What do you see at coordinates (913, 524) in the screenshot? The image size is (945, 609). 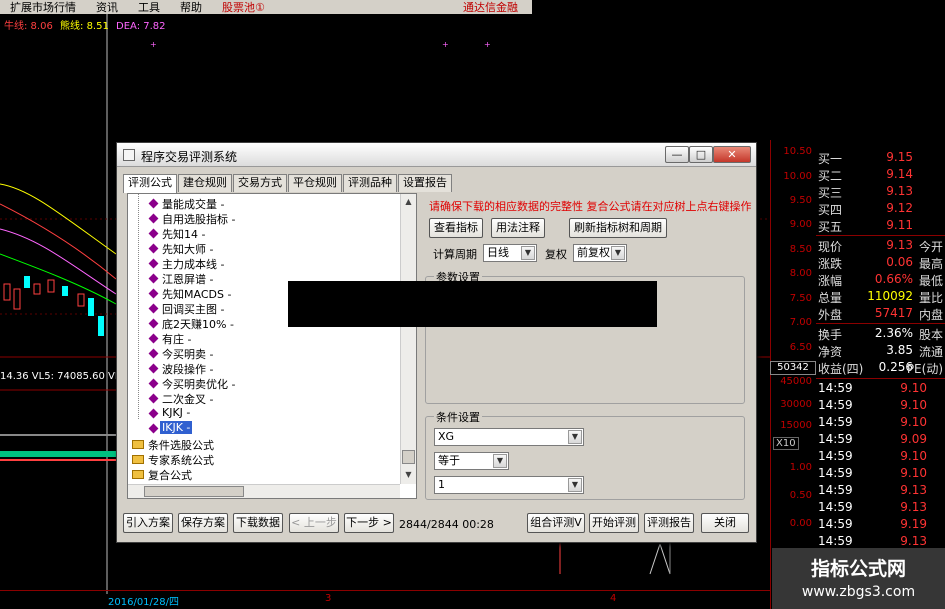 I see `trade-price: 9.19` at bounding box center [913, 524].